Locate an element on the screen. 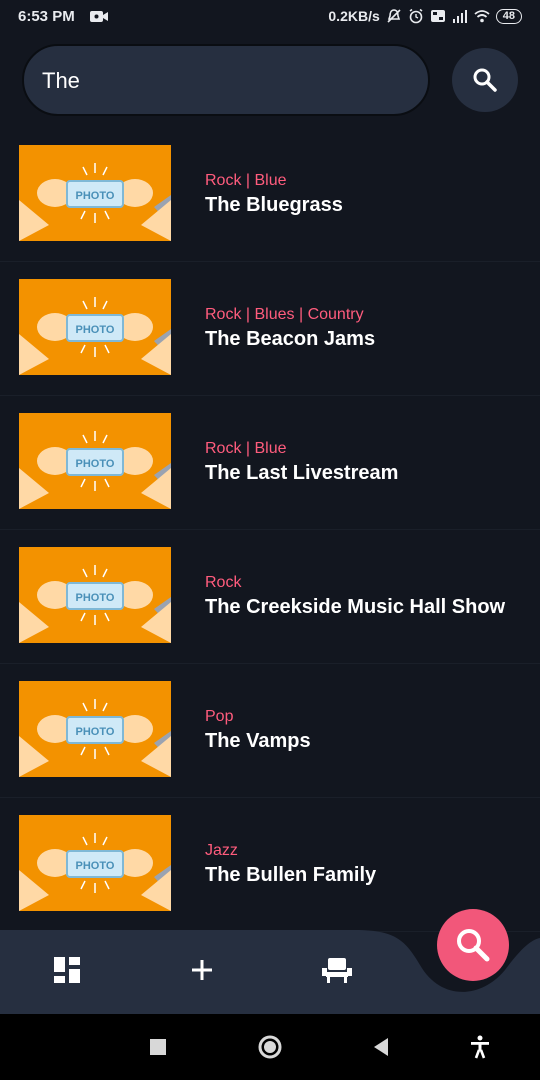  event-title: The Bullen Family is located at coordinates (291, 875).